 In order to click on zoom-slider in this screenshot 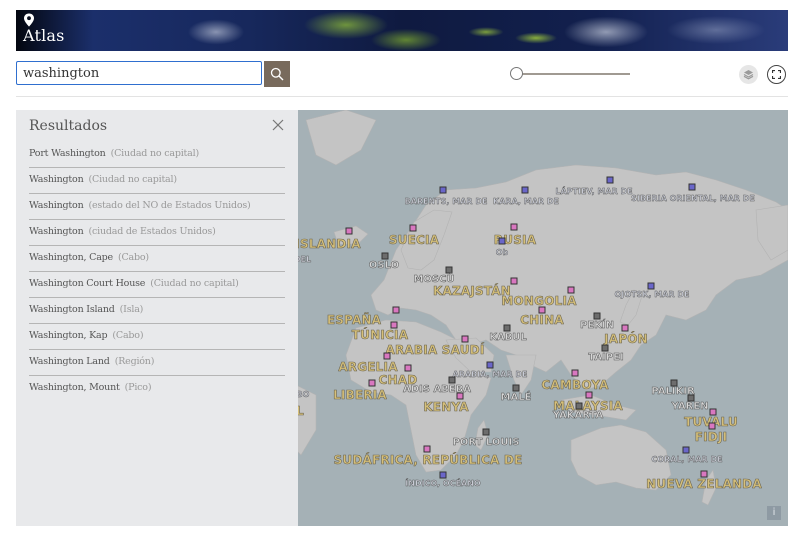, I will do `click(570, 74)`.